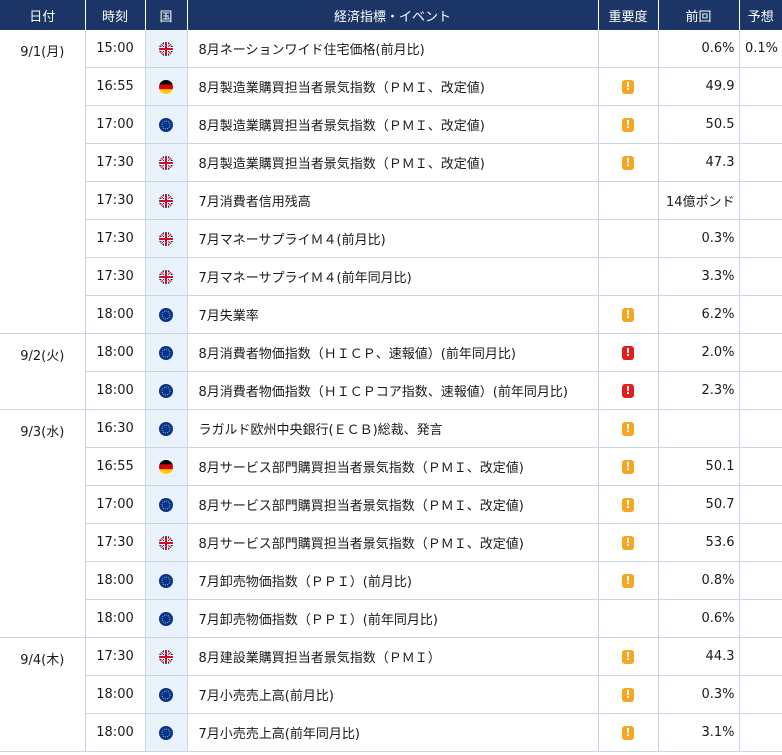 This screenshot has height=755, width=782. I want to click on table-row: 17:30 7月消費者信用残高 14億ポンド, so click(391, 200).